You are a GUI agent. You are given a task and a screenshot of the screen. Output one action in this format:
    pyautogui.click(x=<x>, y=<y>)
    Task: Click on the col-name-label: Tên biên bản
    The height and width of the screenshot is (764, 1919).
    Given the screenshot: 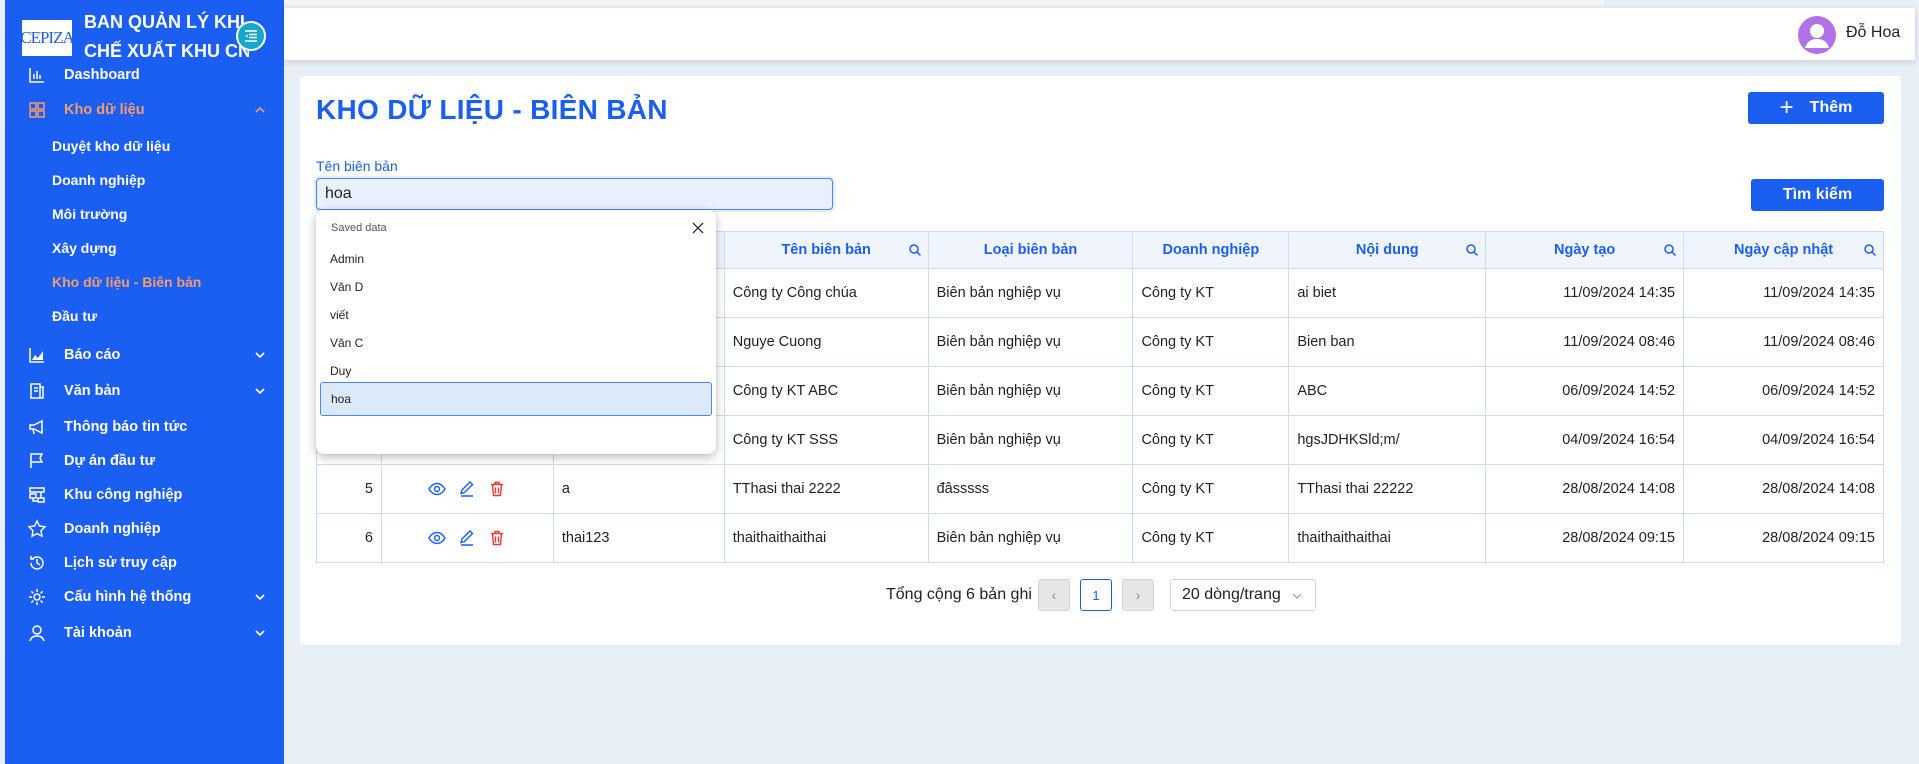 What is the action you would take?
    pyautogui.click(x=826, y=250)
    